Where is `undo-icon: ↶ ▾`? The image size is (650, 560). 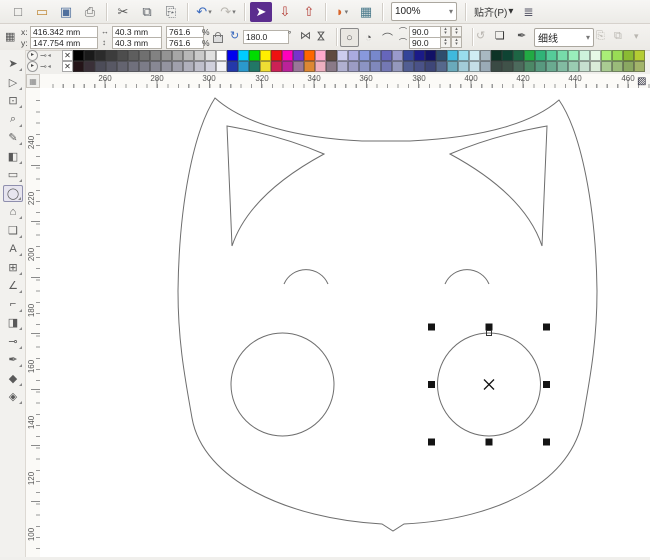 undo-icon: ↶ ▾ is located at coordinates (204, 12).